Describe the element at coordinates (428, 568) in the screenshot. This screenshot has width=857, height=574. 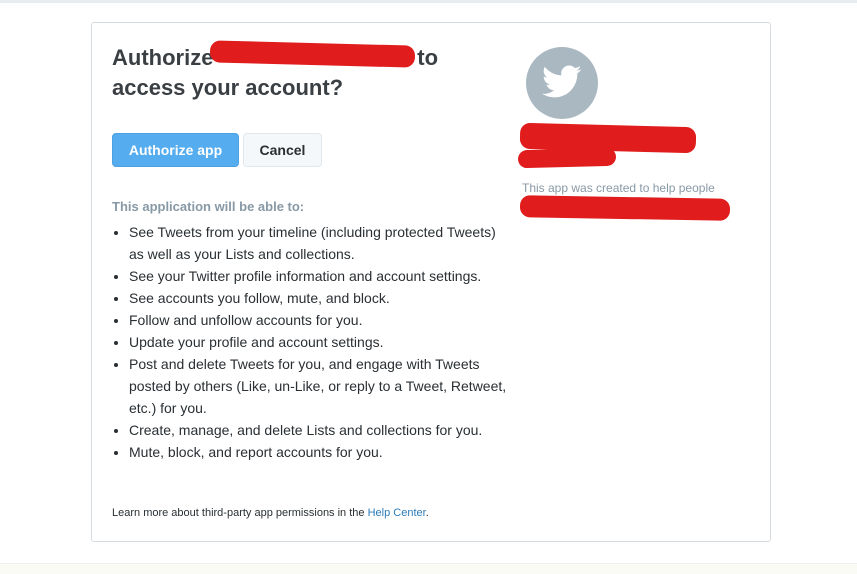
I see `bottom-border` at that location.